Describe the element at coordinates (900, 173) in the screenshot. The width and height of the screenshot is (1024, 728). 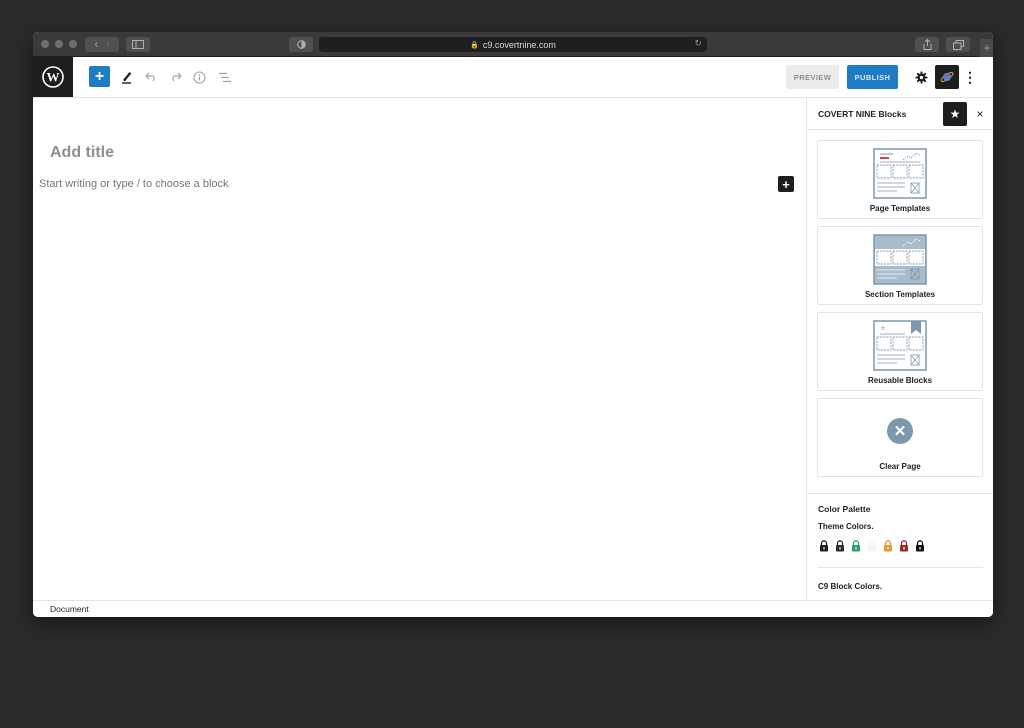
I see `page-templates-icon` at that location.